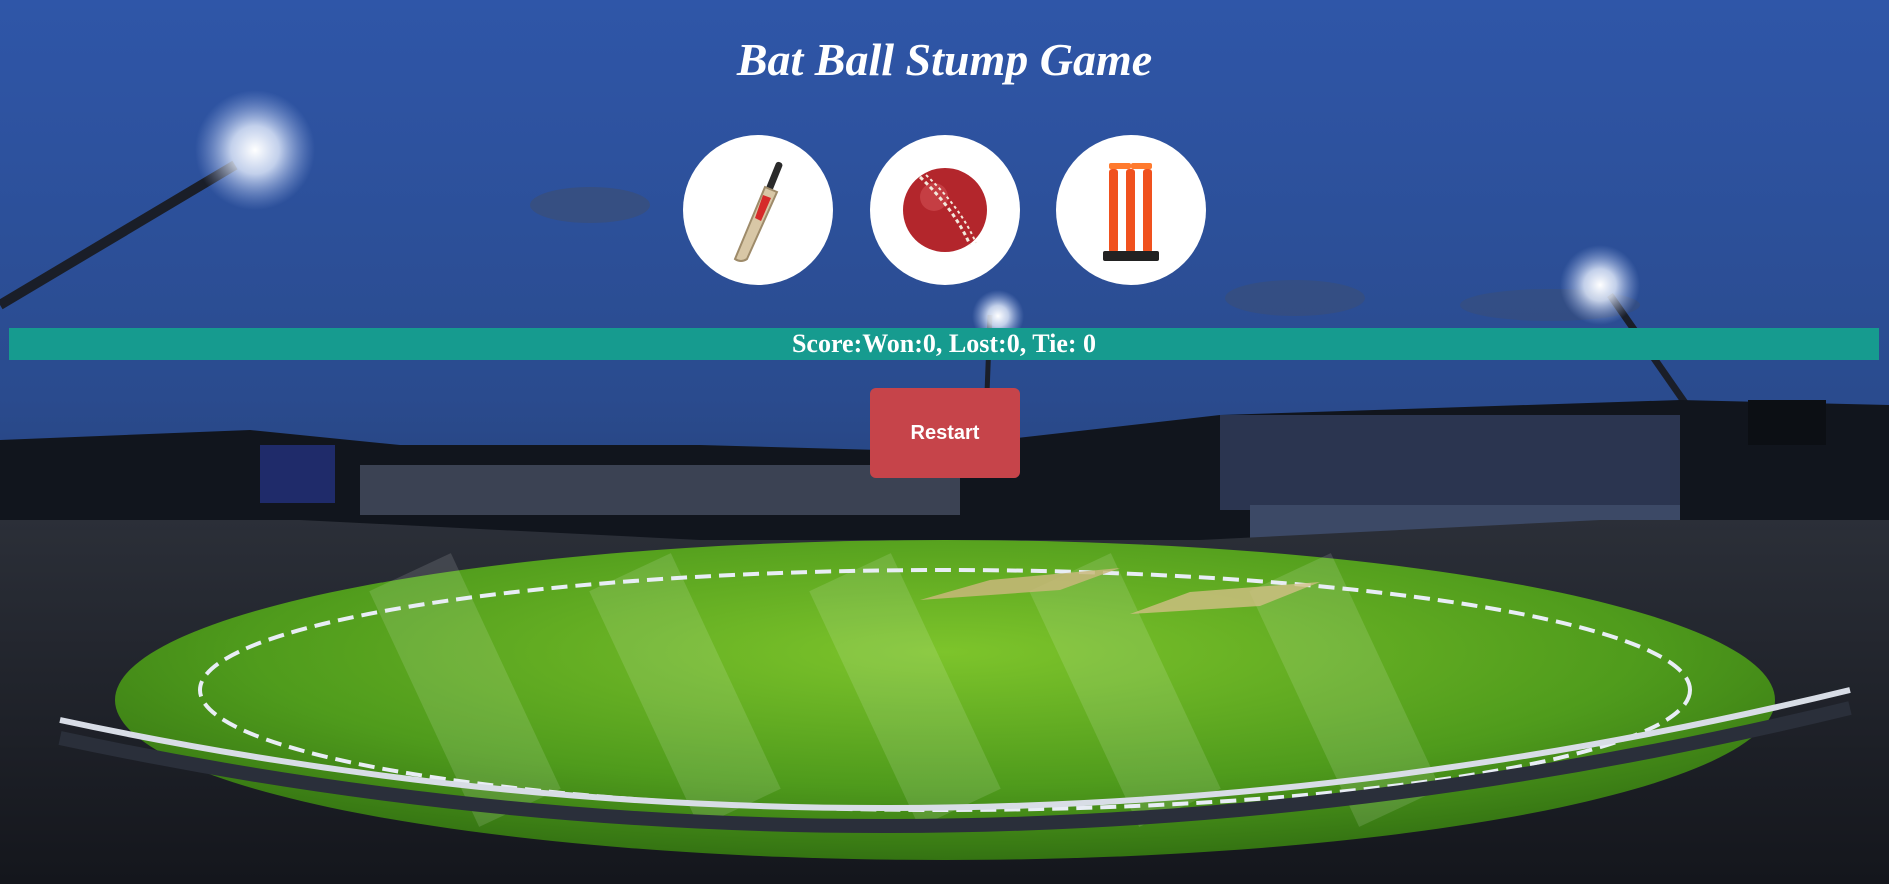  I want to click on cricket-bat-icon, so click(758, 211).